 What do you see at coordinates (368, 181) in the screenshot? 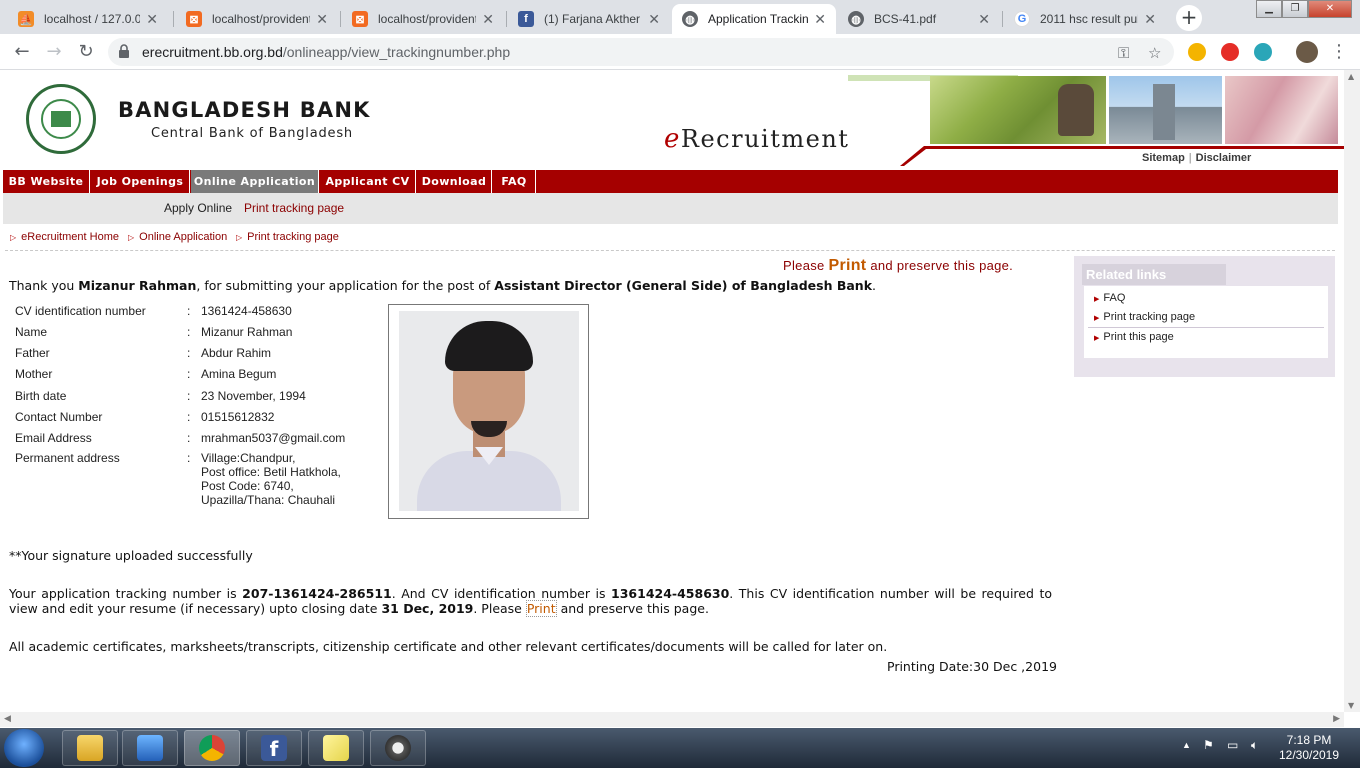
I see `menu-applicant-cv: Applicant CV` at bounding box center [368, 181].